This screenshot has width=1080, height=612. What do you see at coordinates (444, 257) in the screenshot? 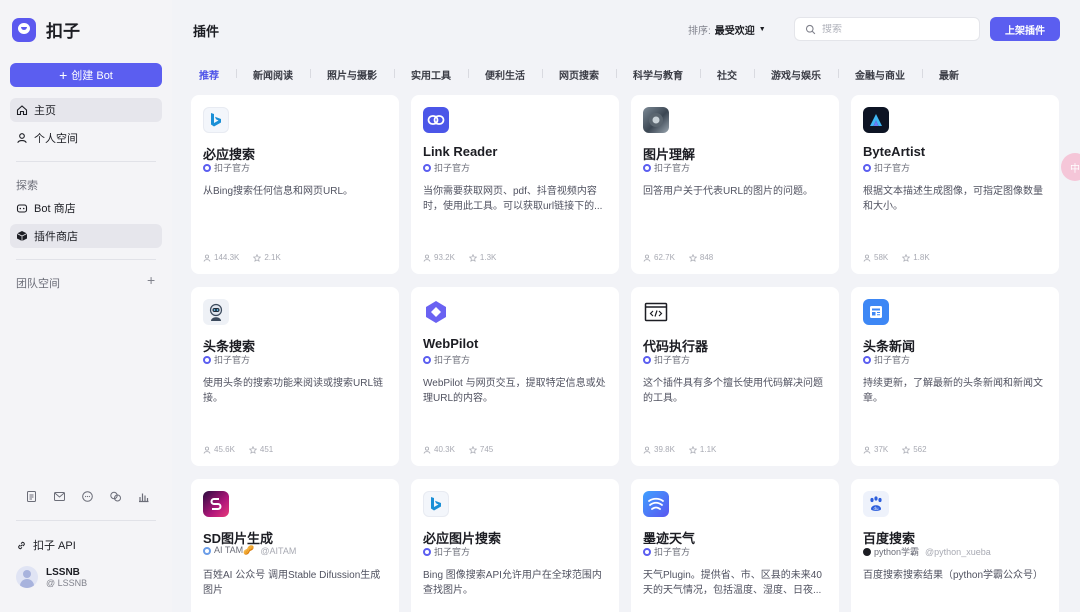
I see `user-count: 93.2K` at bounding box center [444, 257].